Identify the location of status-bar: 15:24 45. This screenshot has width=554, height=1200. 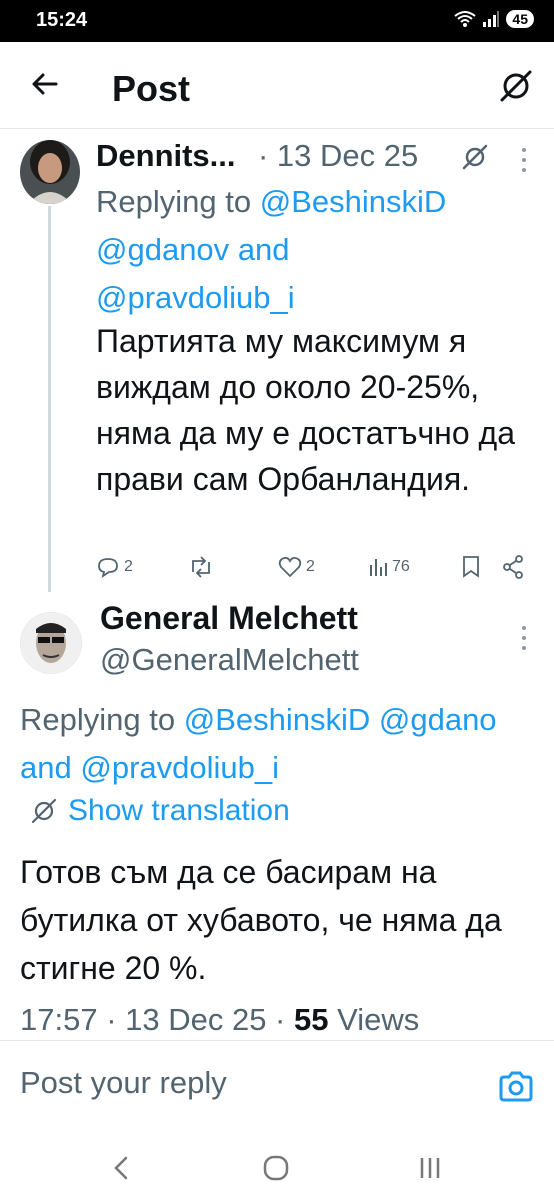
(277, 21).